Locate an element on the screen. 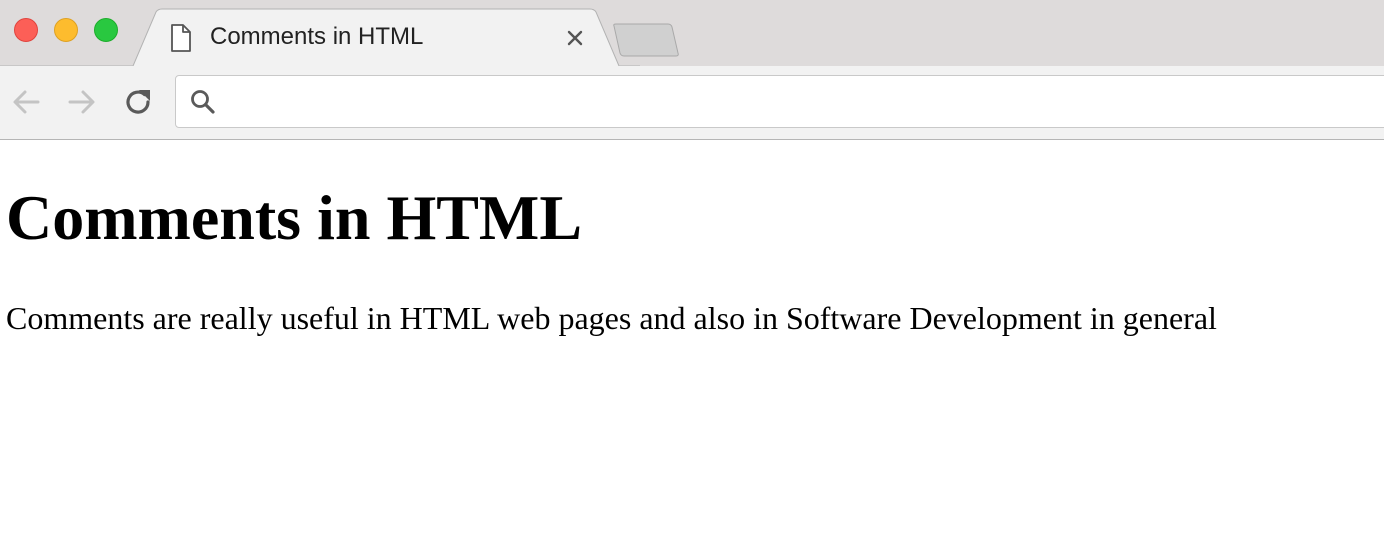 The width and height of the screenshot is (1384, 558). reload-button is located at coordinates (138, 102).